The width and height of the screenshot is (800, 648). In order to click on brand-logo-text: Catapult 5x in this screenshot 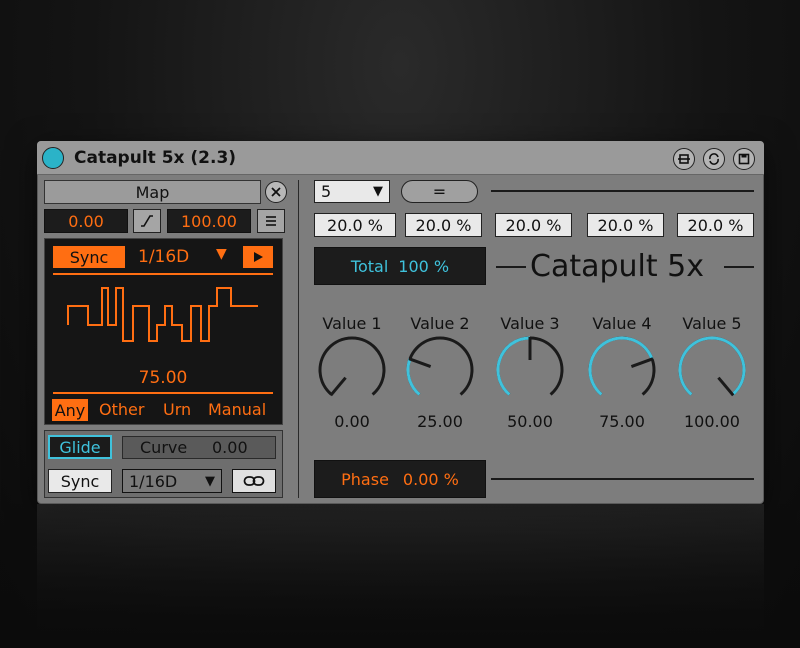, I will do `click(617, 266)`.